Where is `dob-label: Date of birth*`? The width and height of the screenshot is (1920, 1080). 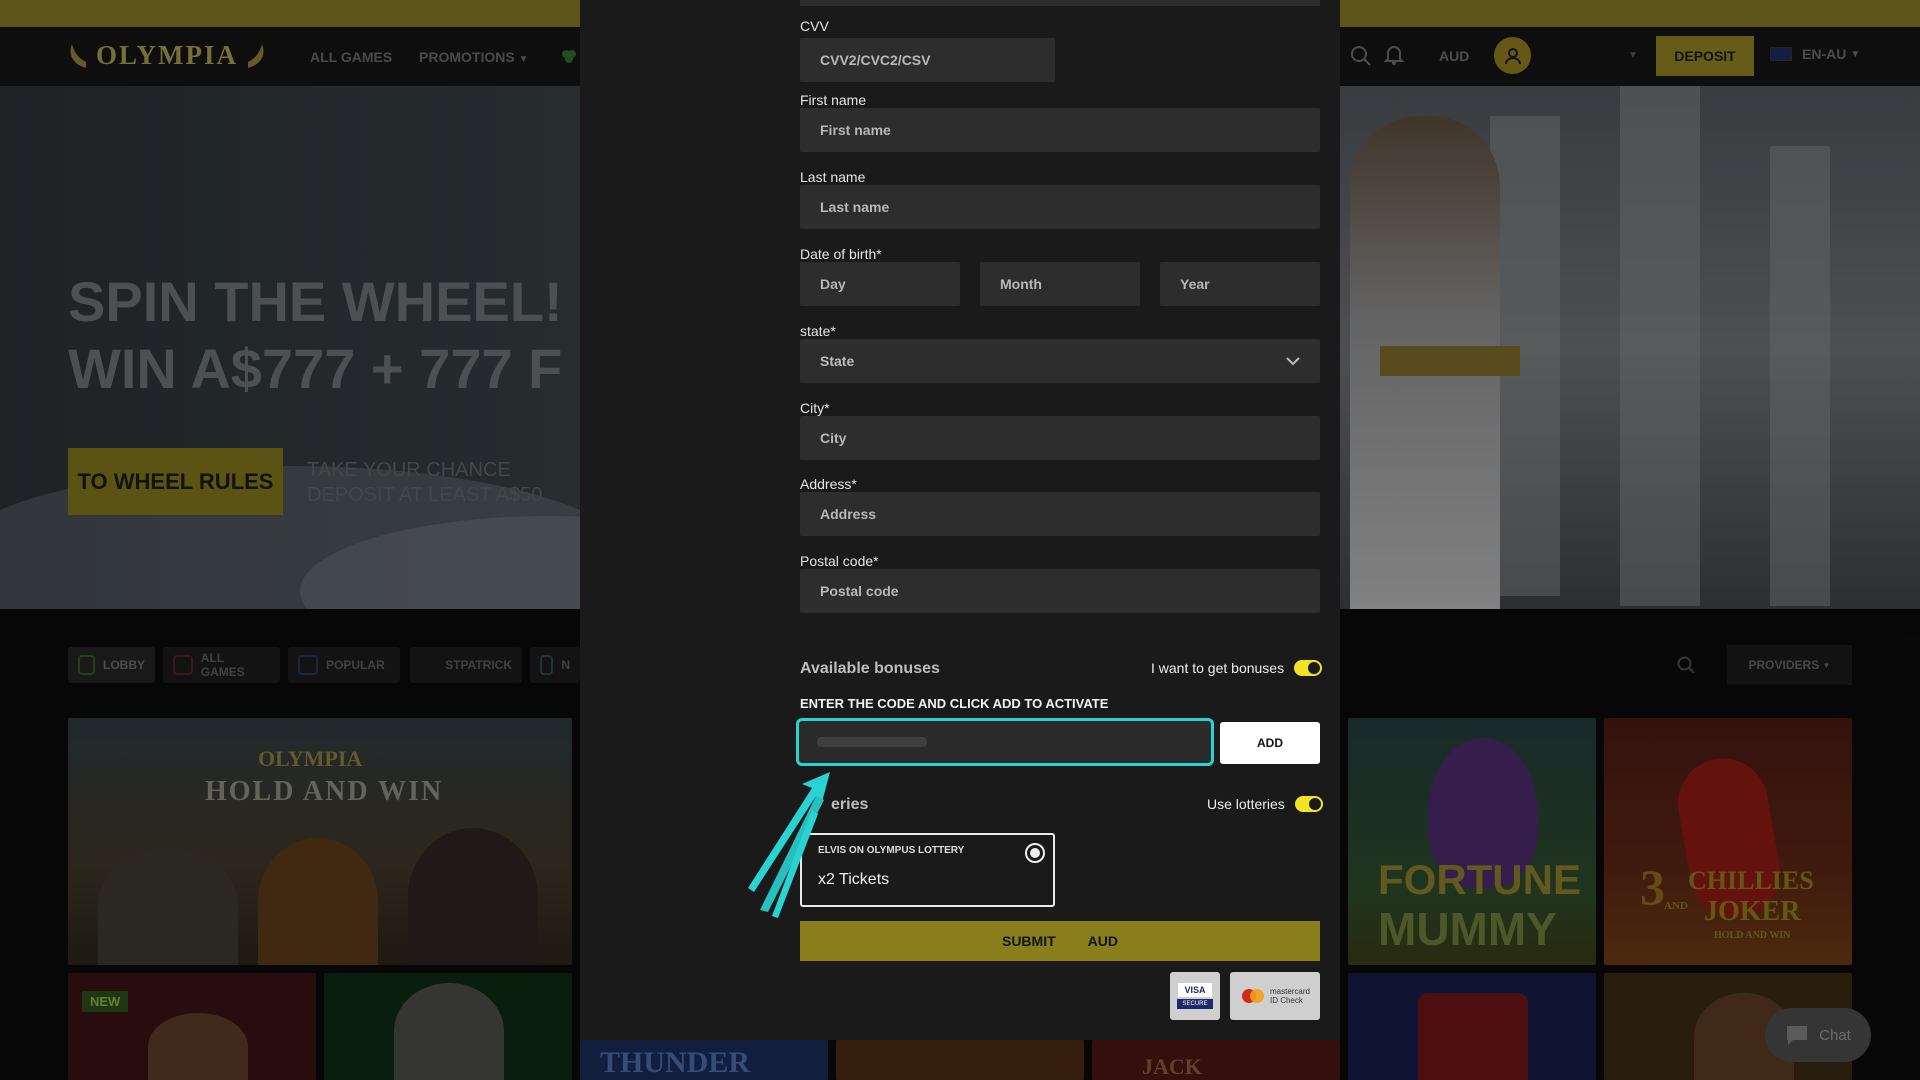 dob-label: Date of birth* is located at coordinates (841, 254).